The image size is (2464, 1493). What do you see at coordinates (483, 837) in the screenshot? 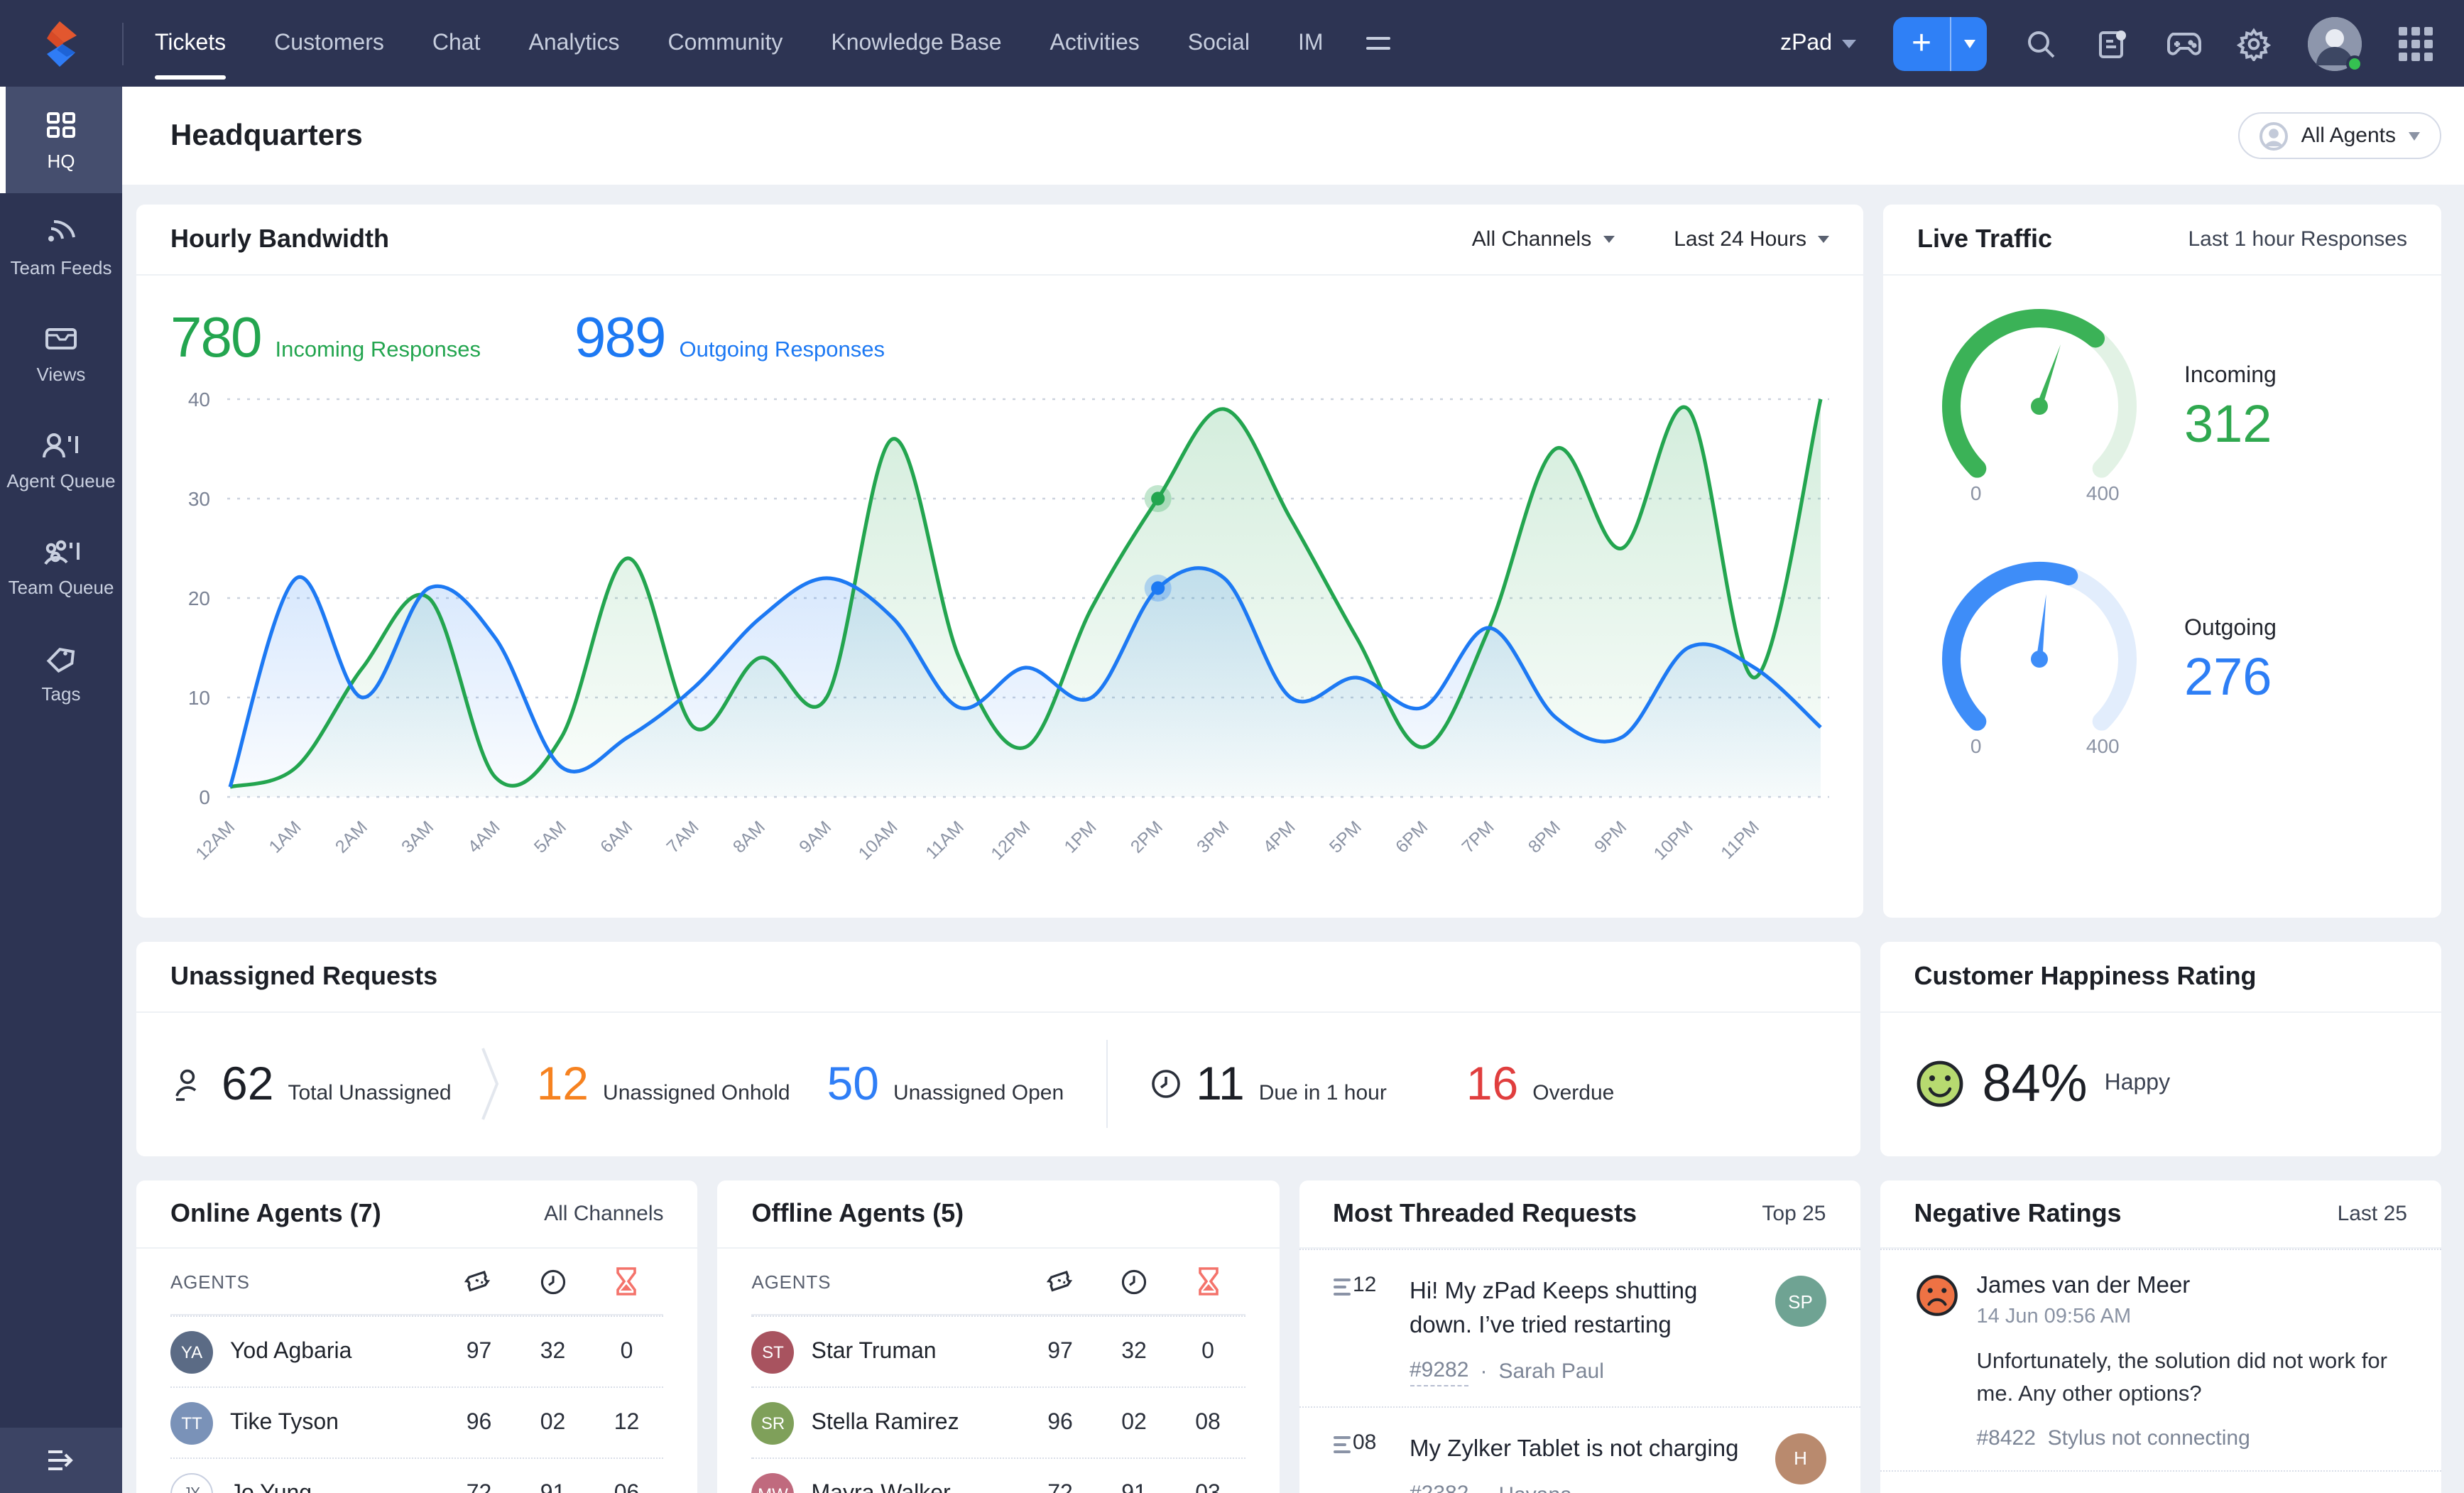
I see `svg-text: 4AM` at bounding box center [483, 837].